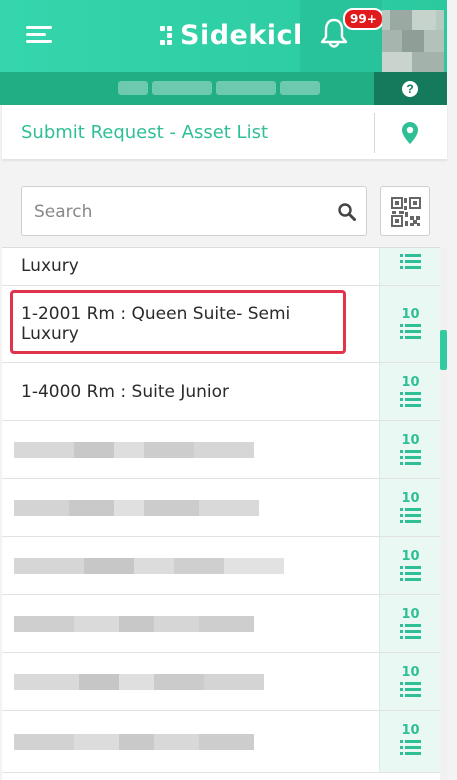 This screenshot has width=457, height=780. I want to click on location-pin-icon, so click(410, 133).